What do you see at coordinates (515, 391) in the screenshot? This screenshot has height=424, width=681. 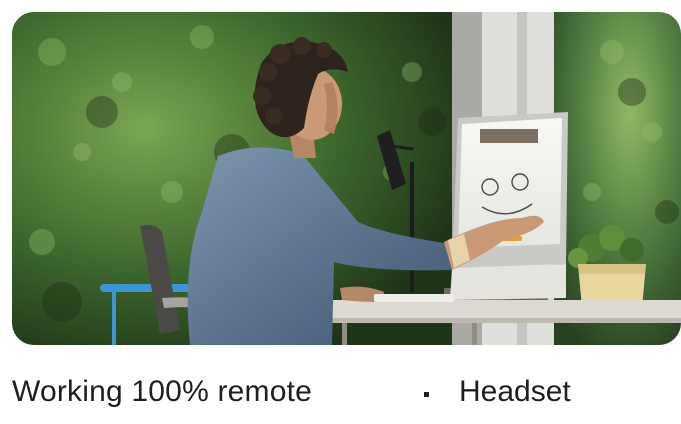 I see `feature-label: Headset` at bounding box center [515, 391].